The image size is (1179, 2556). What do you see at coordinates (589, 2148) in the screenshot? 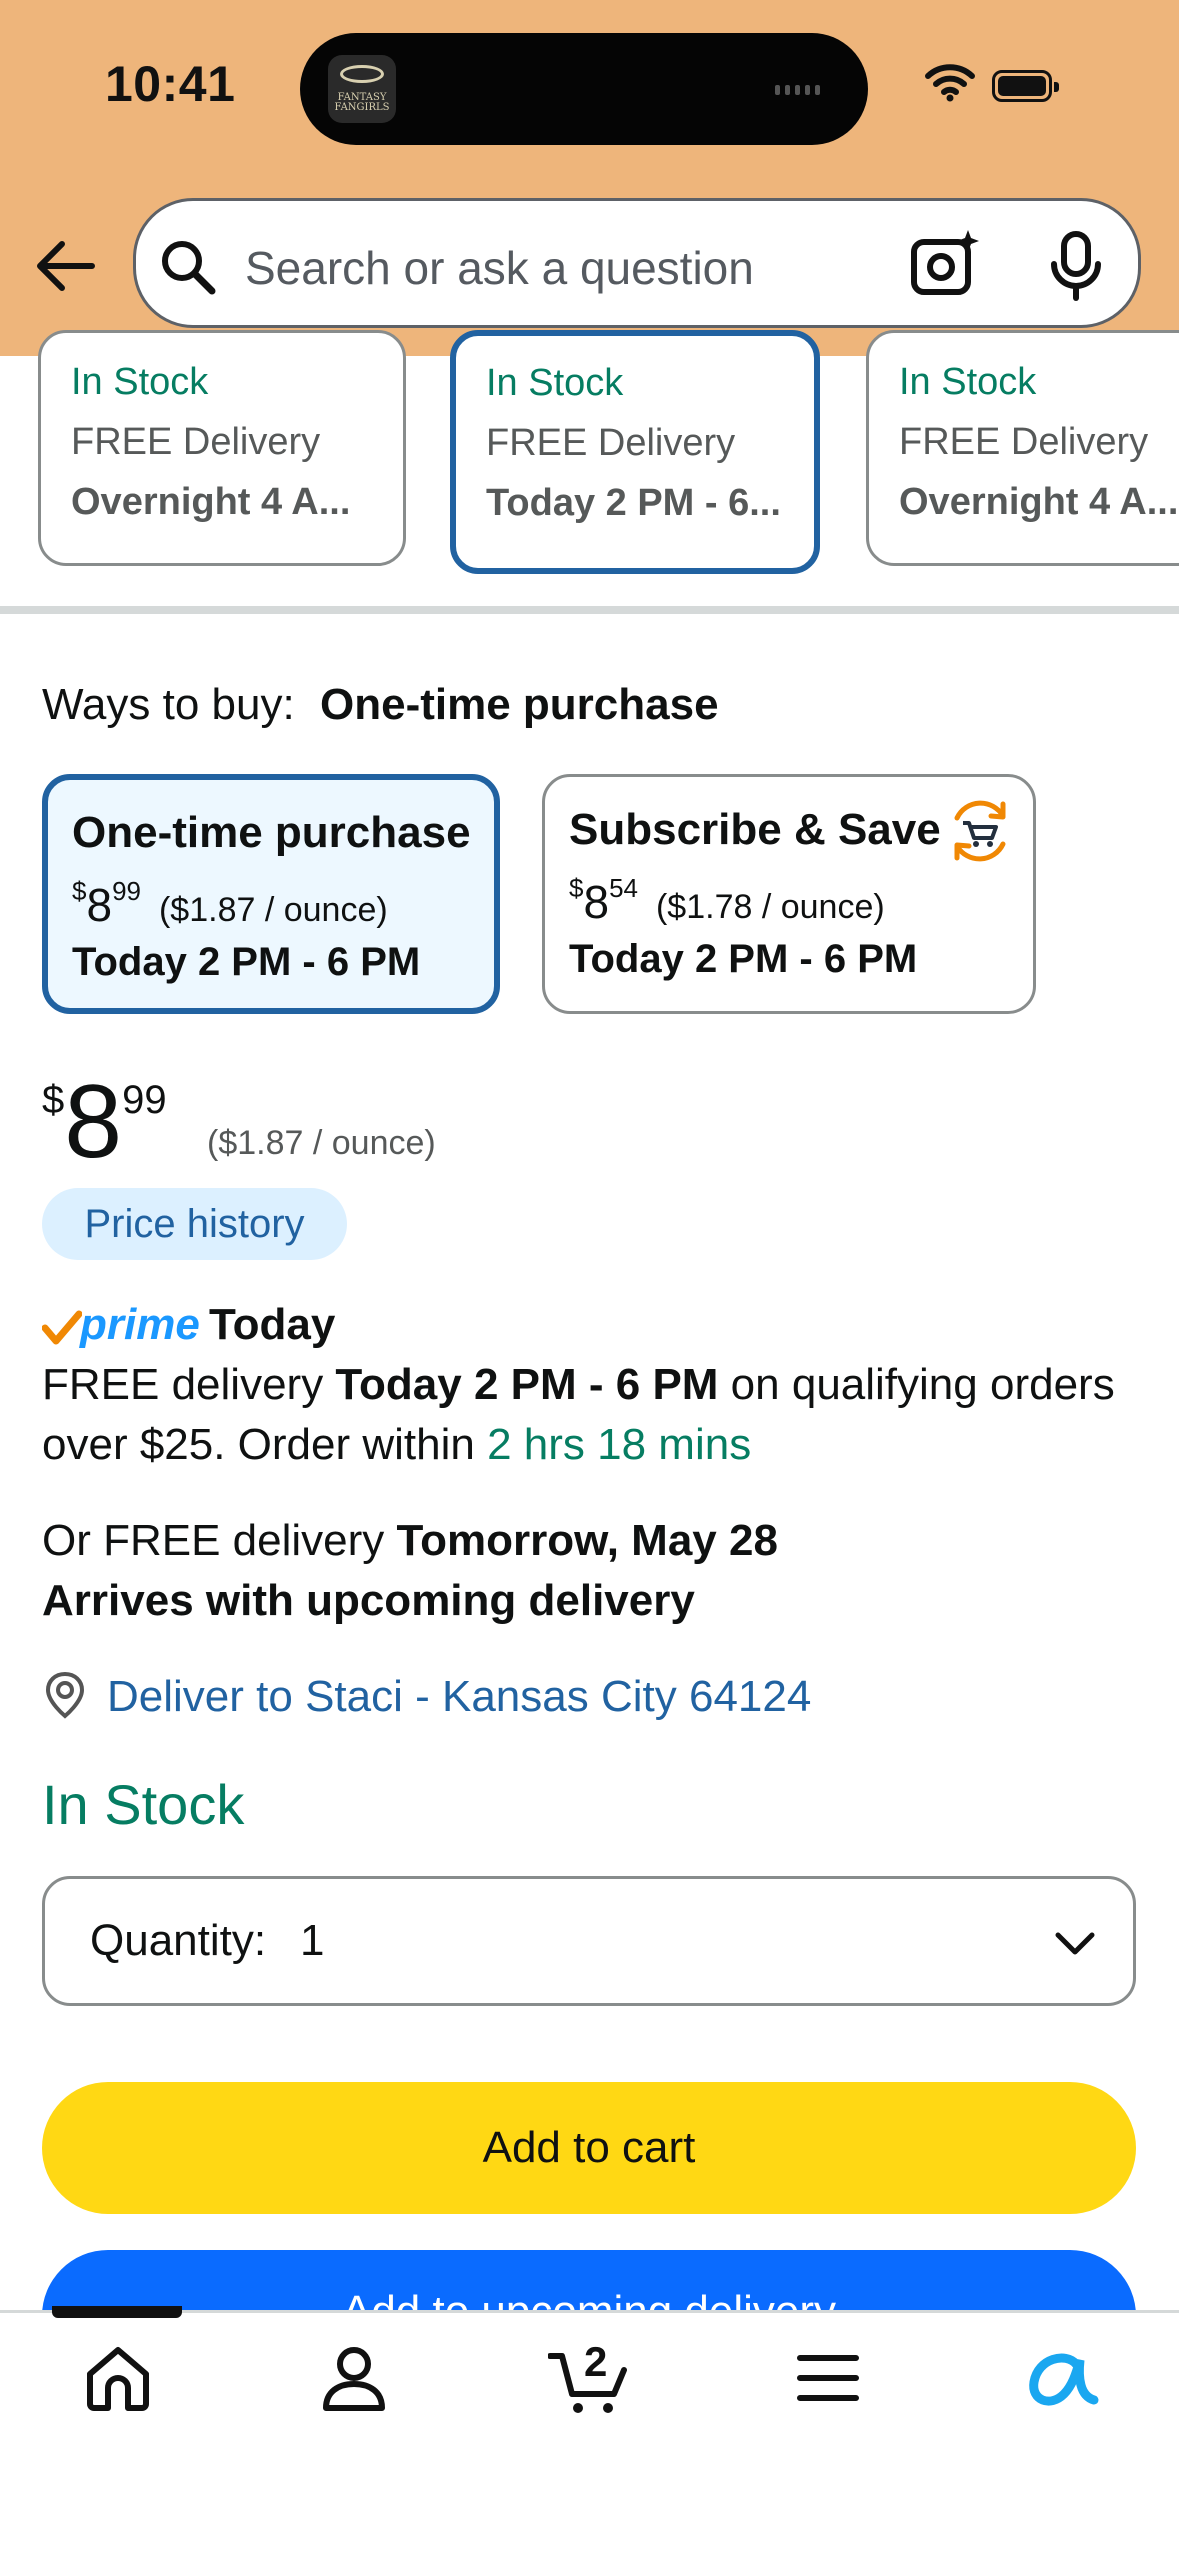
I see `add-to-cart-button: Add to cart` at bounding box center [589, 2148].